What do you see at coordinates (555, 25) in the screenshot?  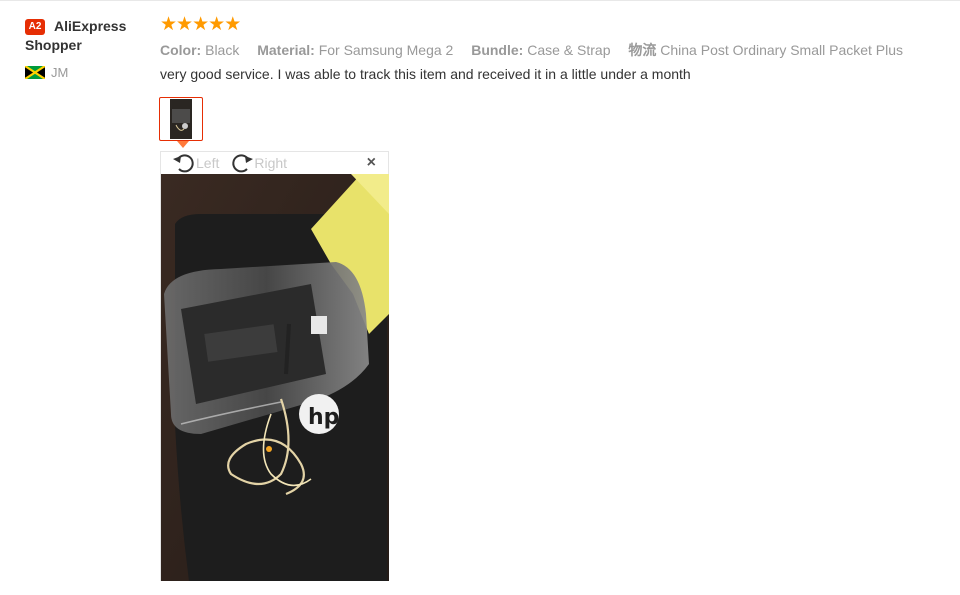 I see `star-rating: ★ ★ ★ ★ ★` at bounding box center [555, 25].